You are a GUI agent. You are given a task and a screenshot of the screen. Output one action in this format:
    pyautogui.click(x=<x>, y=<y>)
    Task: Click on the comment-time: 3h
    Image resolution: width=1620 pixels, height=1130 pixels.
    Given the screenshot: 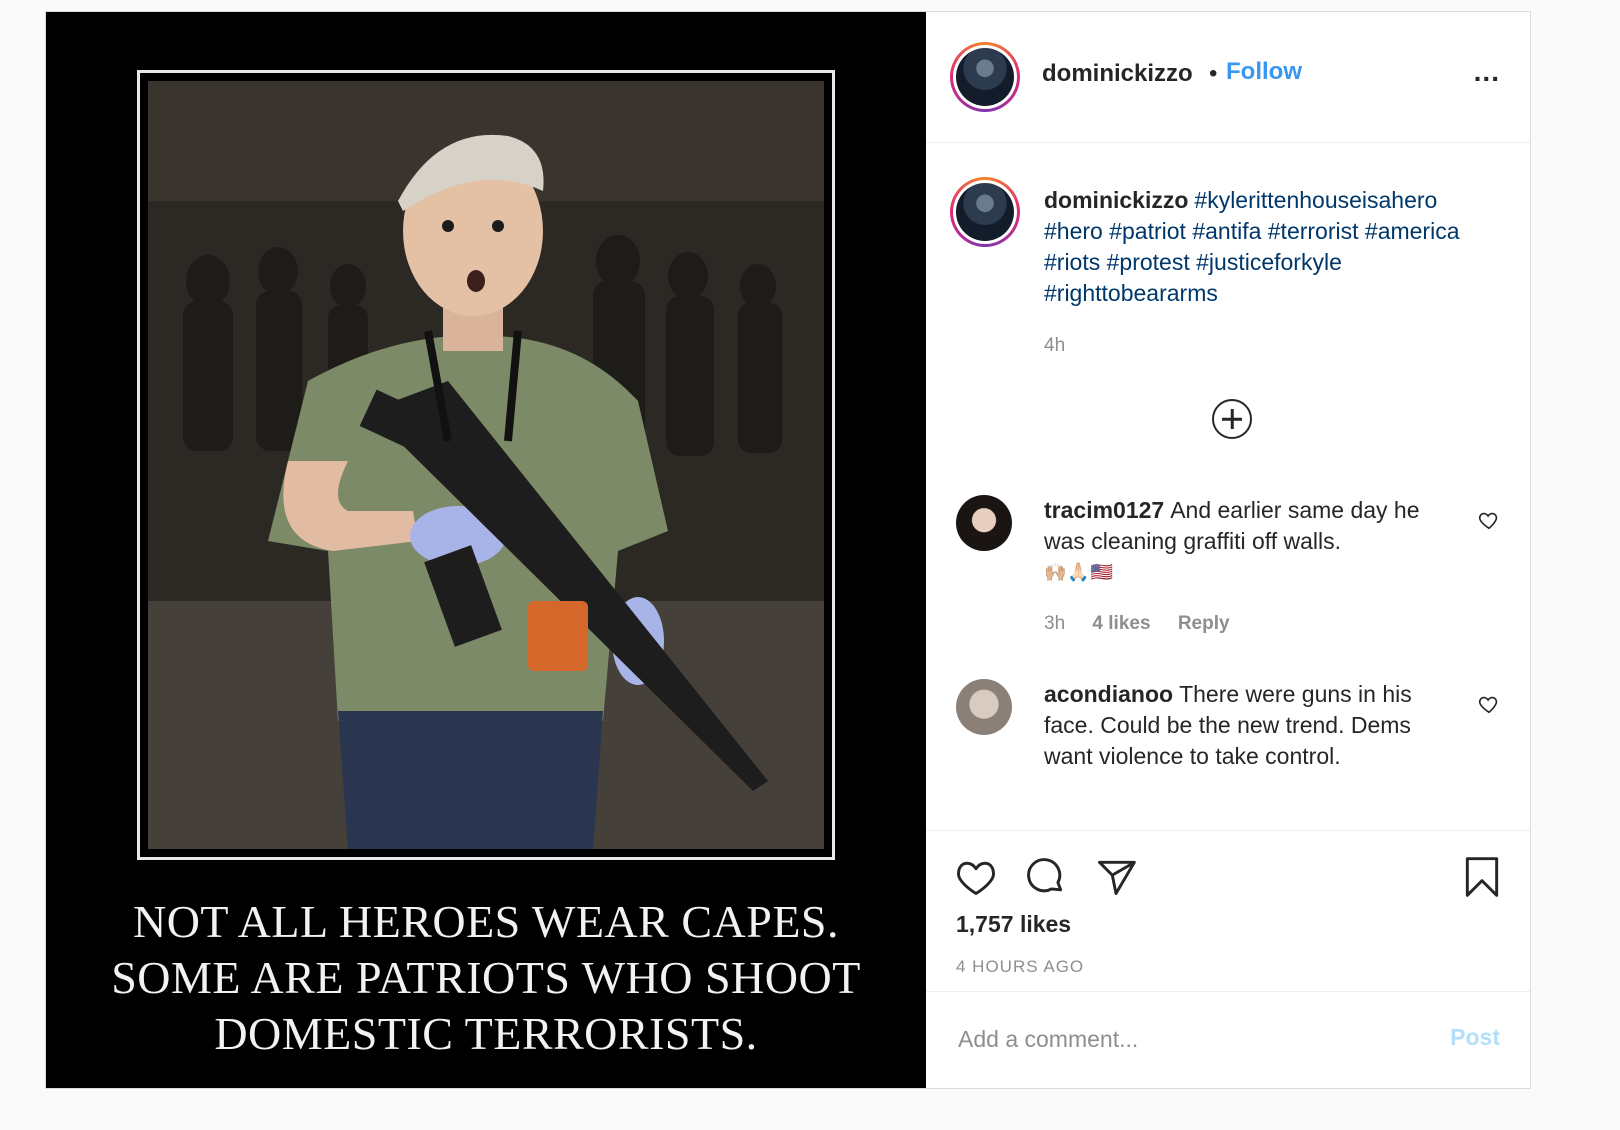 What is the action you would take?
    pyautogui.click(x=1054, y=623)
    